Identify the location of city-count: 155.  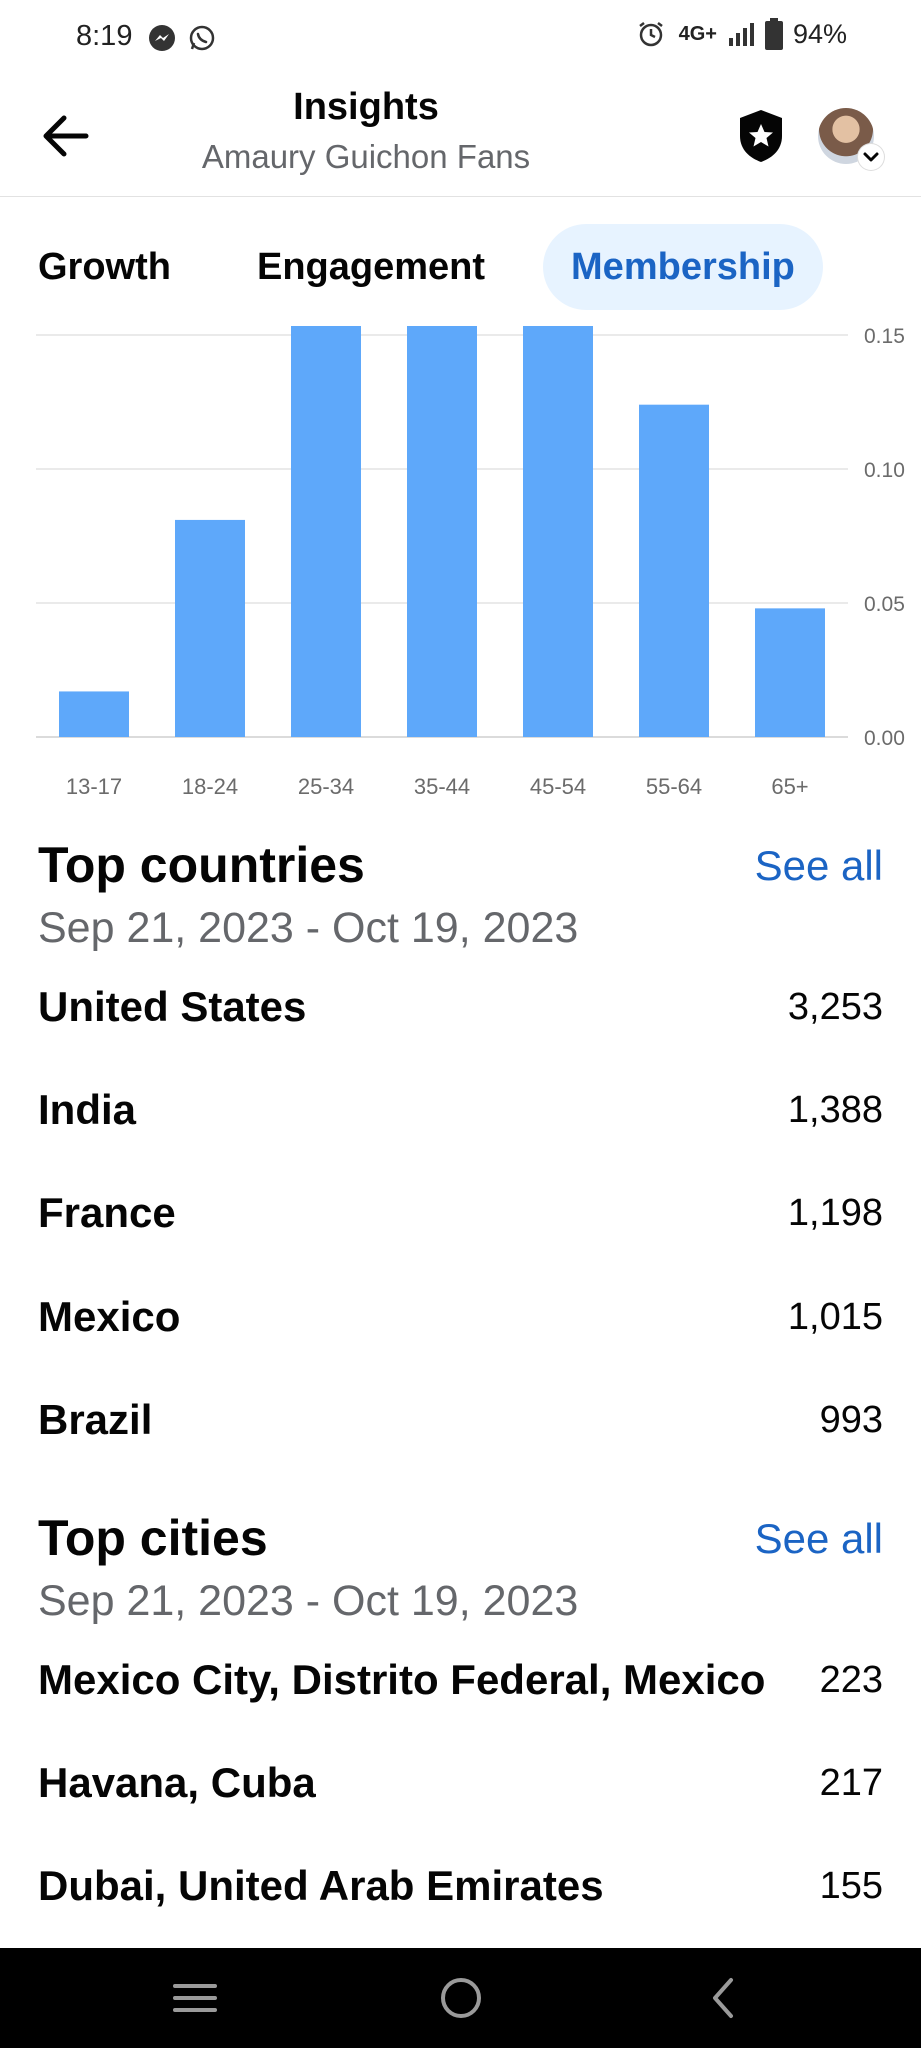
(851, 1885).